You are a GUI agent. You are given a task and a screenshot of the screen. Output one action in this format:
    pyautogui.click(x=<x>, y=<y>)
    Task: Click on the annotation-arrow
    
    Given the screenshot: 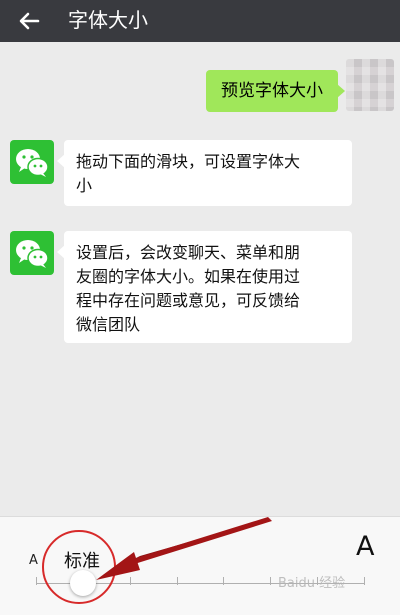 What is the action you would take?
    pyautogui.click(x=184, y=548)
    